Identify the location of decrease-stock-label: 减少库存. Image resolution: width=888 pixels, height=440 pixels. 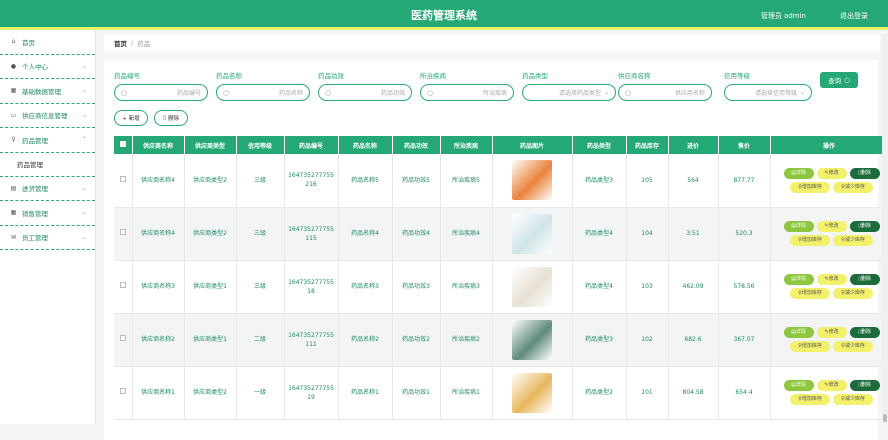
(855, 294).